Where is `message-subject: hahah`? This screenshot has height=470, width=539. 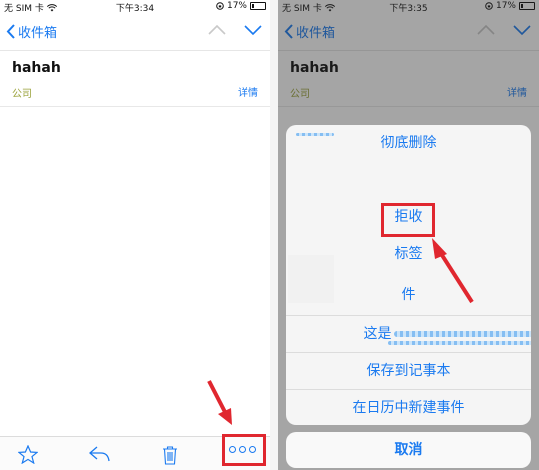 message-subject: hahah is located at coordinates (36, 68).